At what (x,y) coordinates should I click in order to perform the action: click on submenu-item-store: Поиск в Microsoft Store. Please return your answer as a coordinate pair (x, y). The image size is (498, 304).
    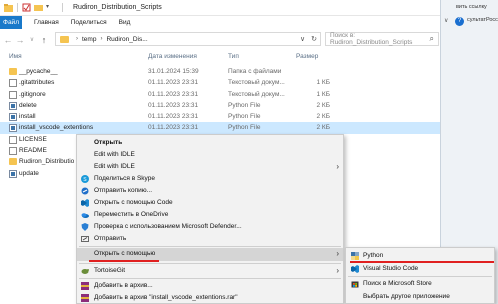
    Looking at the image, I should click on (420, 284).